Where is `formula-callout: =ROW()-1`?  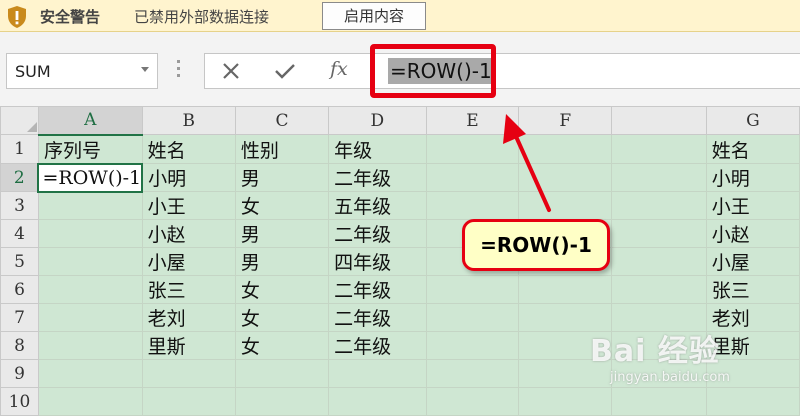
formula-callout: =ROW()-1 is located at coordinates (536, 245).